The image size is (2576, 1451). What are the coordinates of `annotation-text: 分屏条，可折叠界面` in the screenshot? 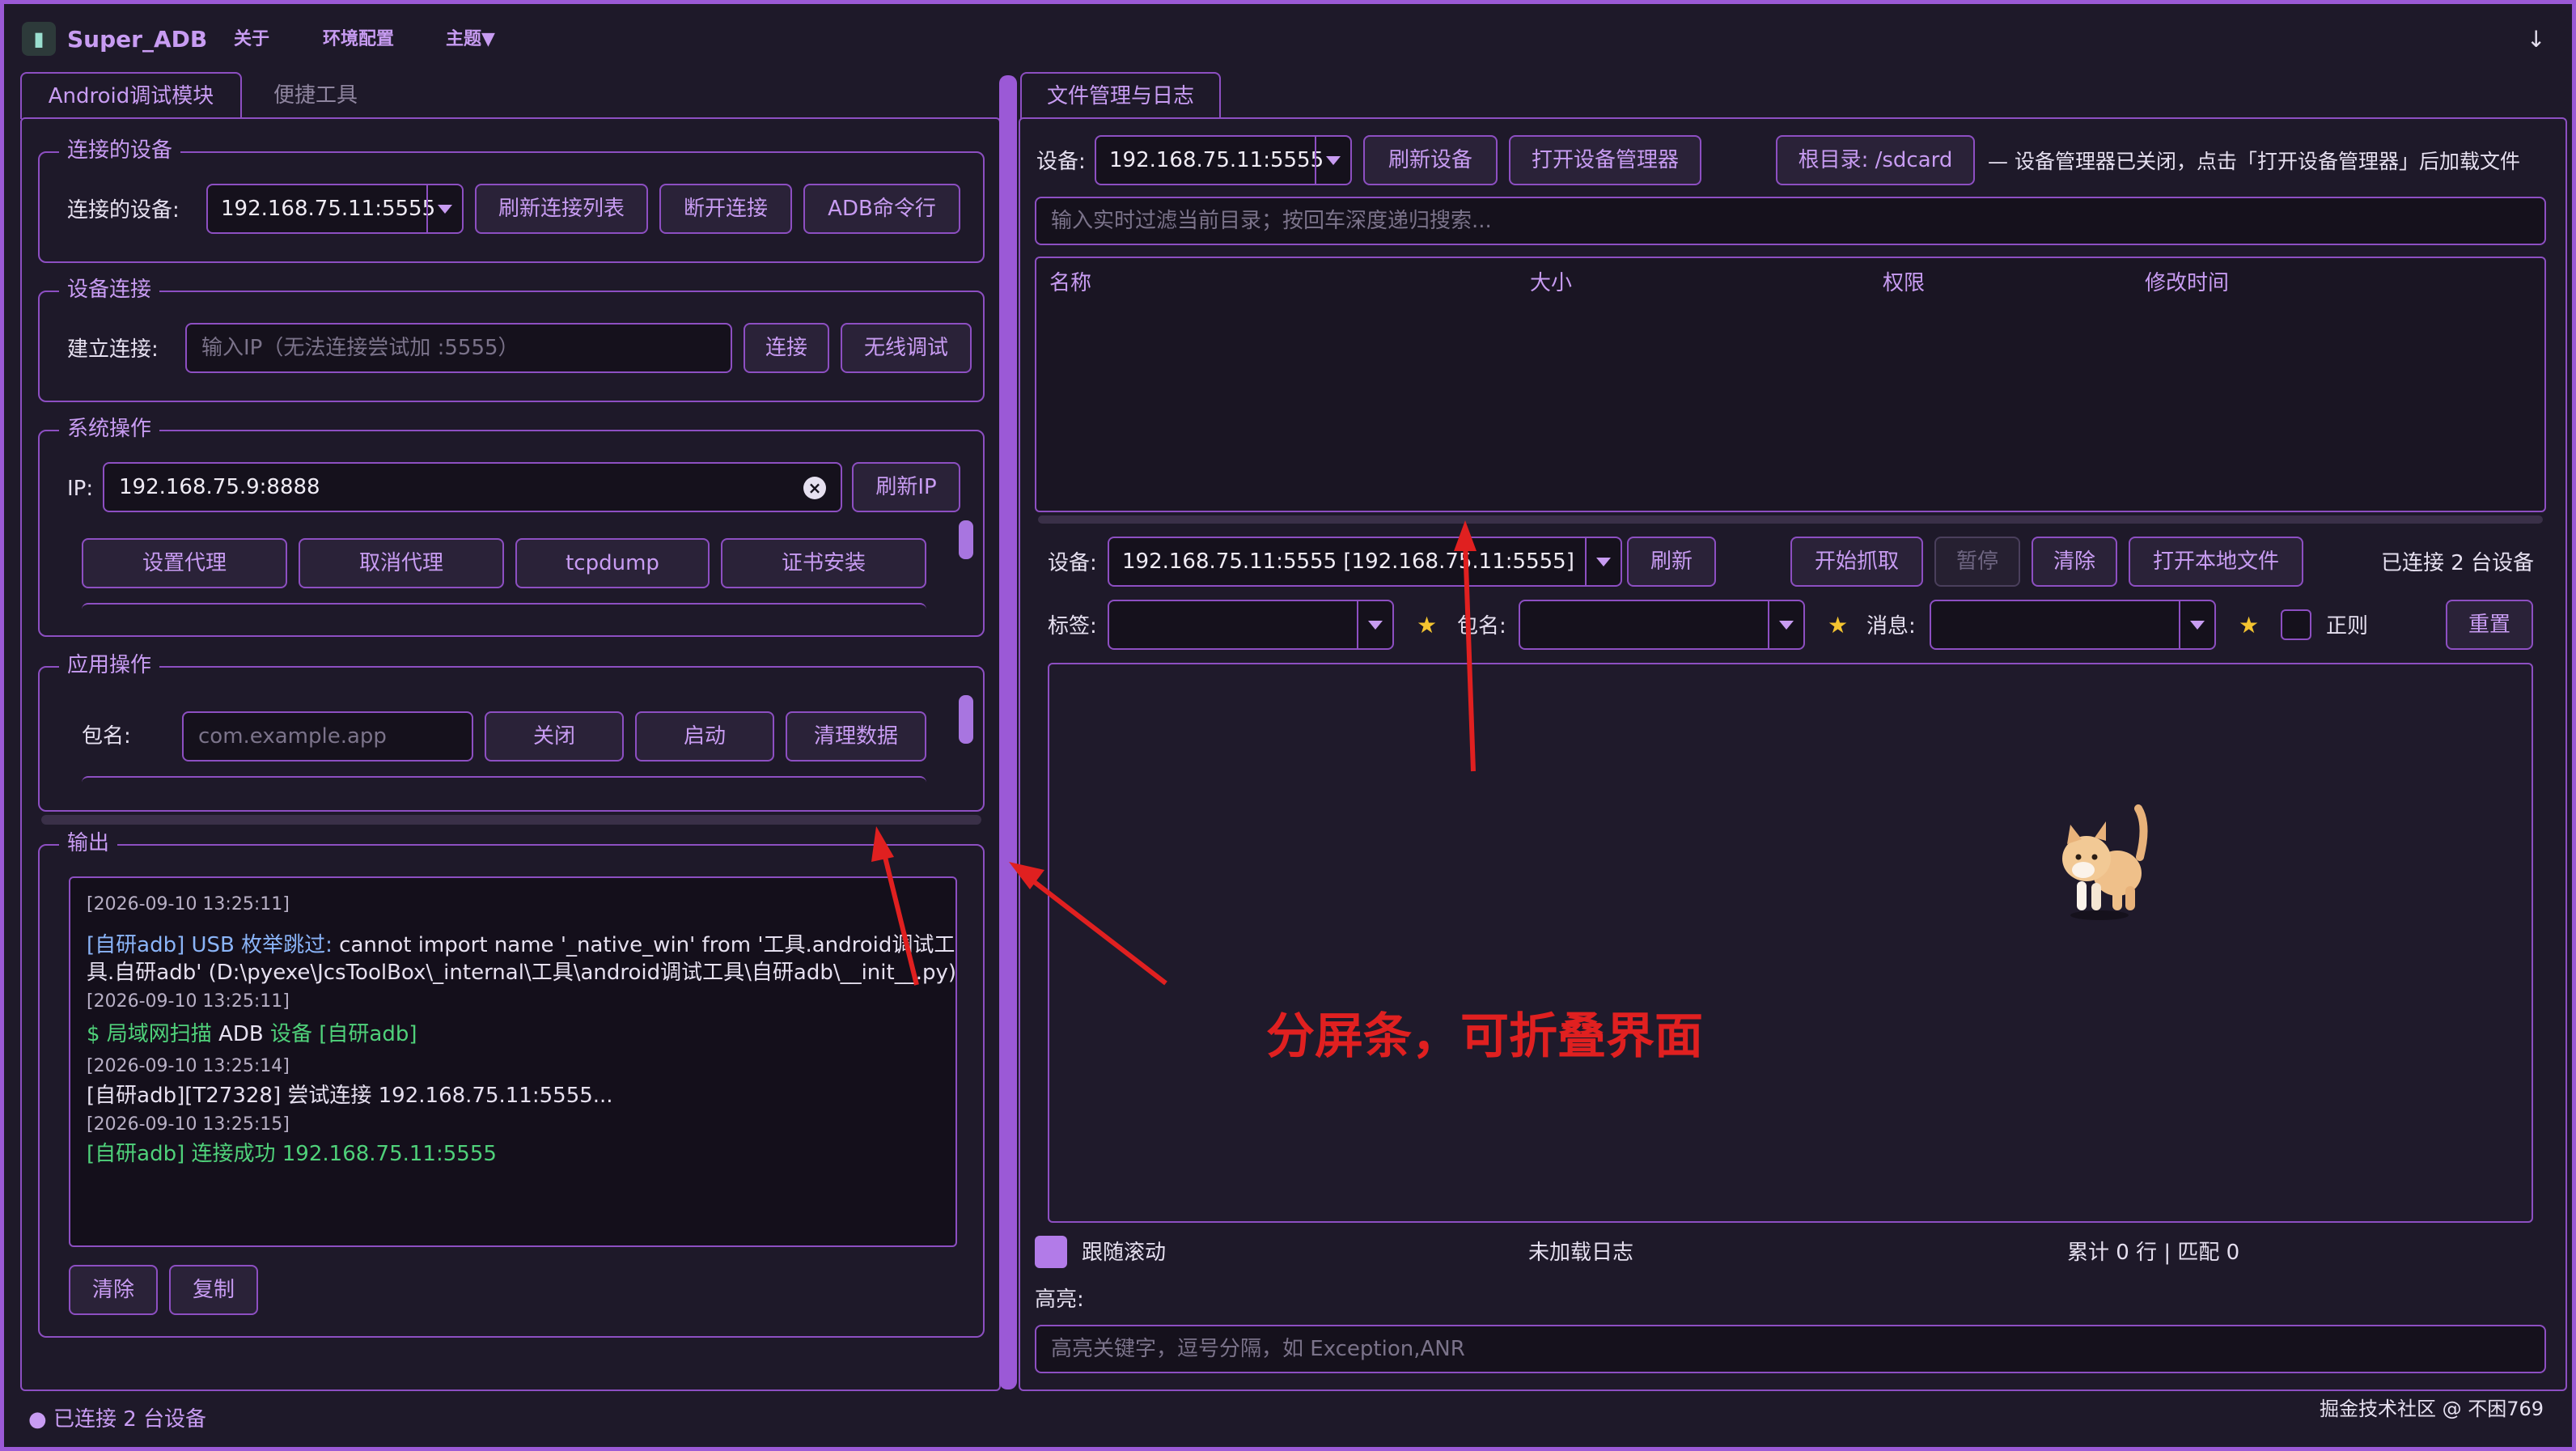 It's located at (1484, 1036).